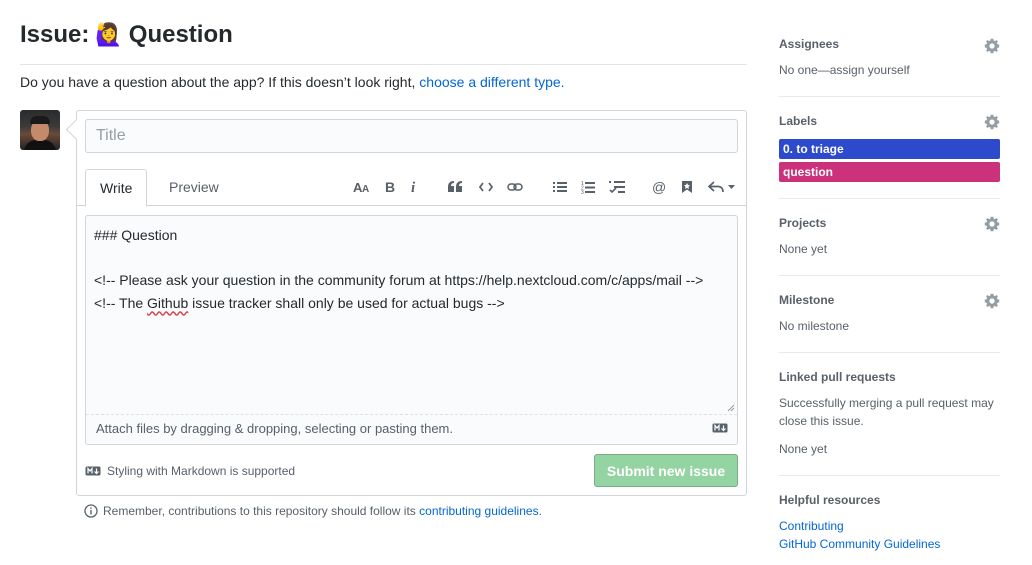 Image resolution: width=1032 pixels, height=565 pixels. Describe the element at coordinates (859, 526) in the screenshot. I see `contributing-link: Contributing` at that location.